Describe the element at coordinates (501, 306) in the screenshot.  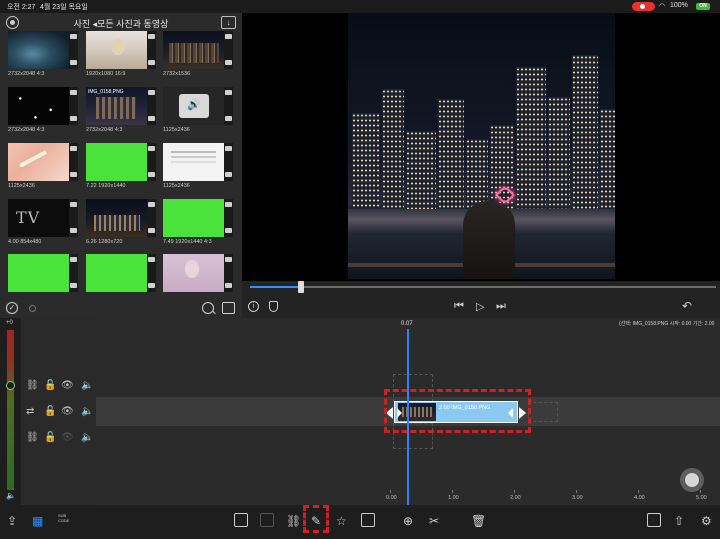
I see `skip-to-end-icon: ⏭` at that location.